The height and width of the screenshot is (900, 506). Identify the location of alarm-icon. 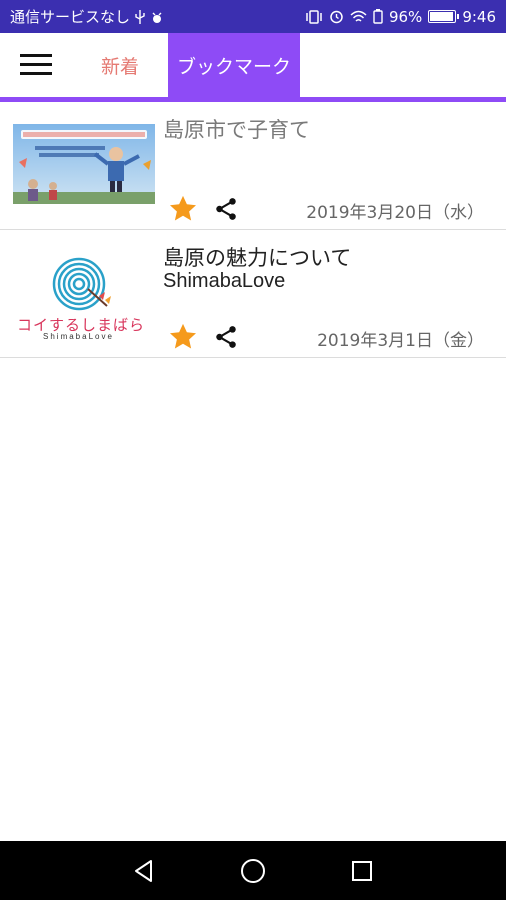
(336, 16).